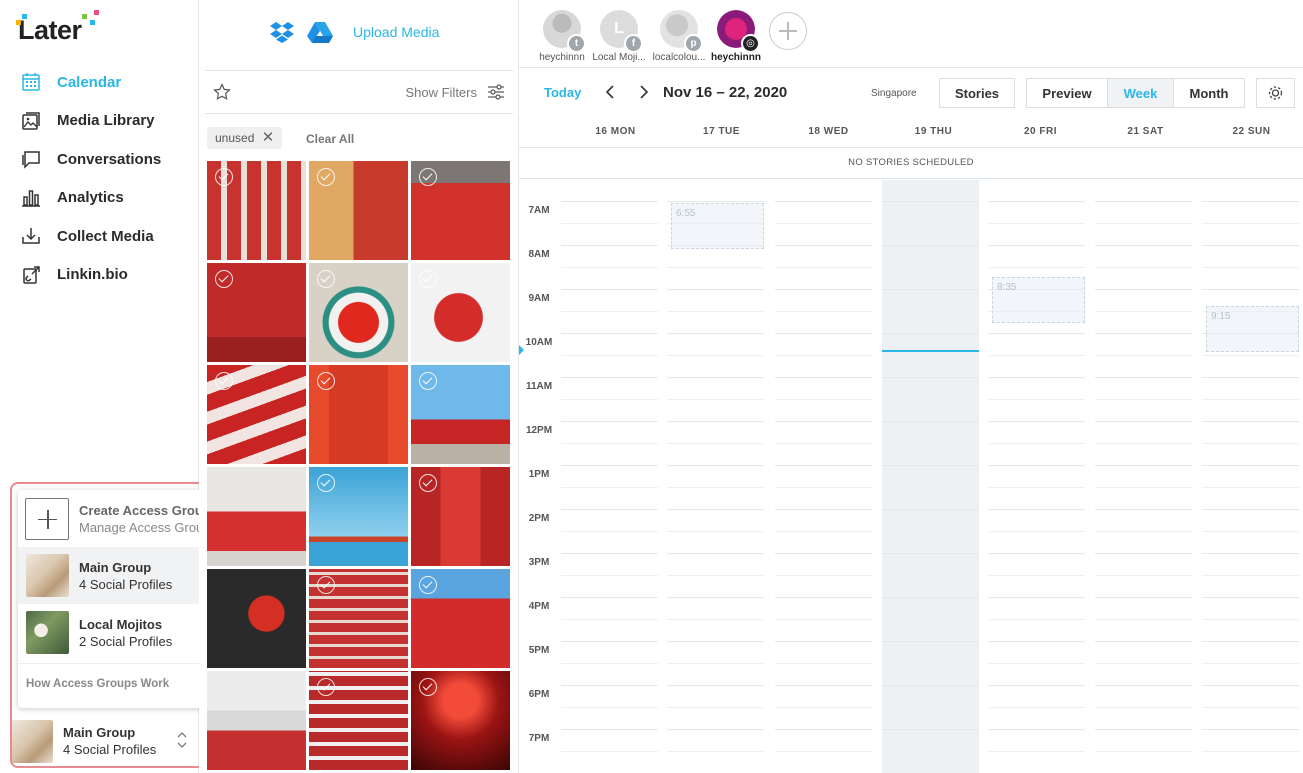  What do you see at coordinates (1038, 299) in the screenshot?
I see `suggested-time-slot: 8:35` at bounding box center [1038, 299].